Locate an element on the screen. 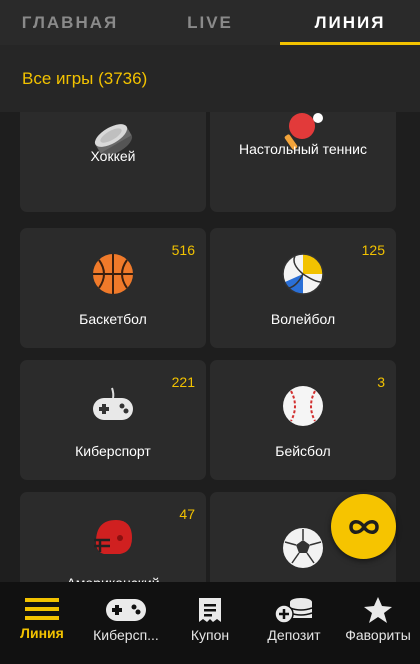 The width and height of the screenshot is (420, 664). sport-card-hockey: Хоккей is located at coordinates (113, 162).